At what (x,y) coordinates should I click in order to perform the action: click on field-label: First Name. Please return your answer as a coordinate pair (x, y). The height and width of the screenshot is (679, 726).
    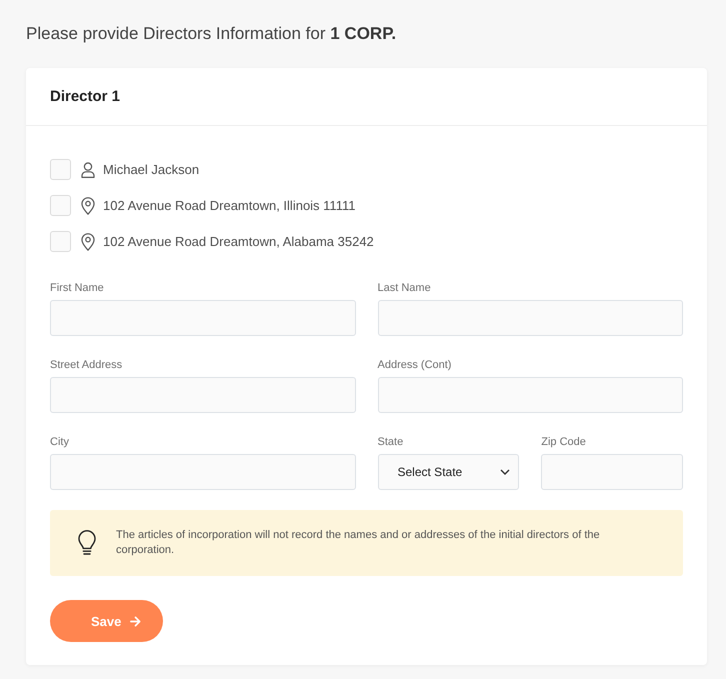
    Looking at the image, I should click on (77, 288).